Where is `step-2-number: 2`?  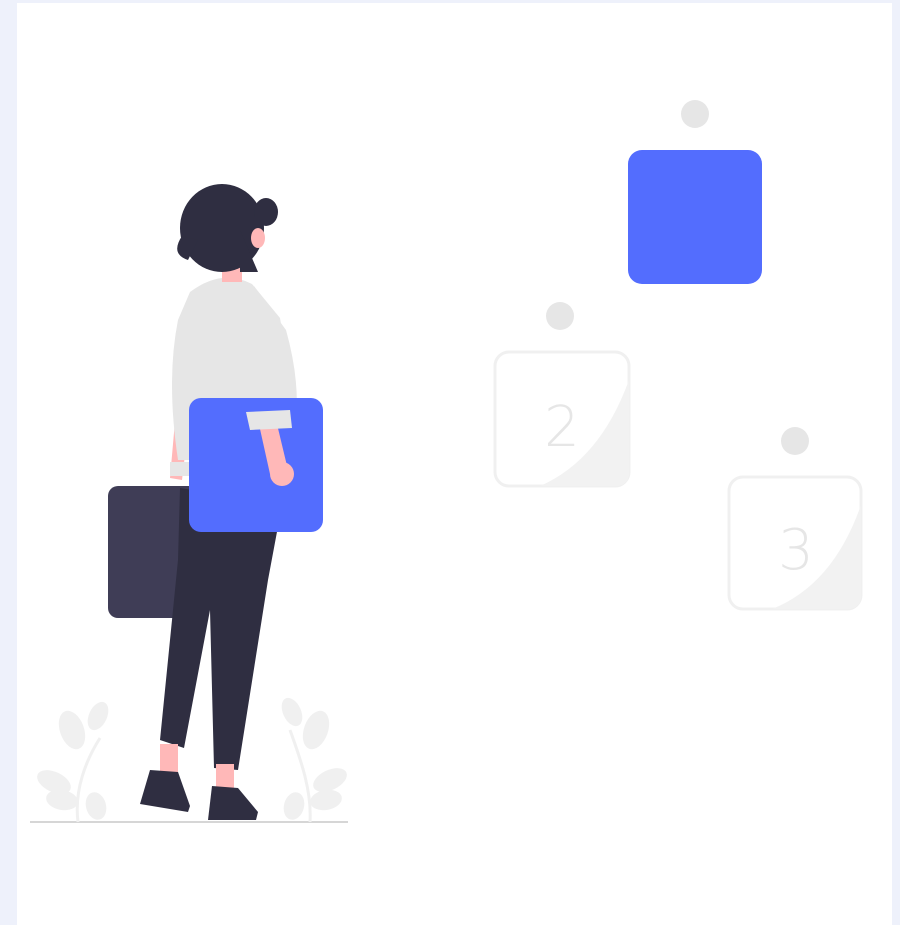
step-2-number: 2 is located at coordinates (562, 427).